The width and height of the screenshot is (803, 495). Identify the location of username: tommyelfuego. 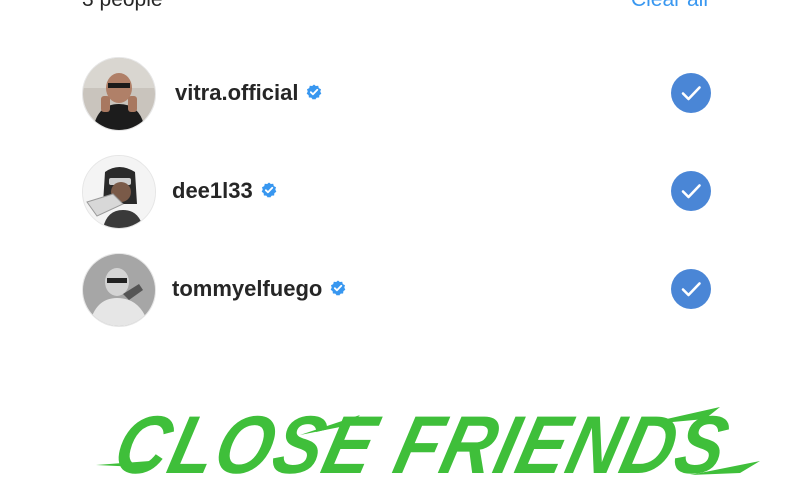
(259, 289).